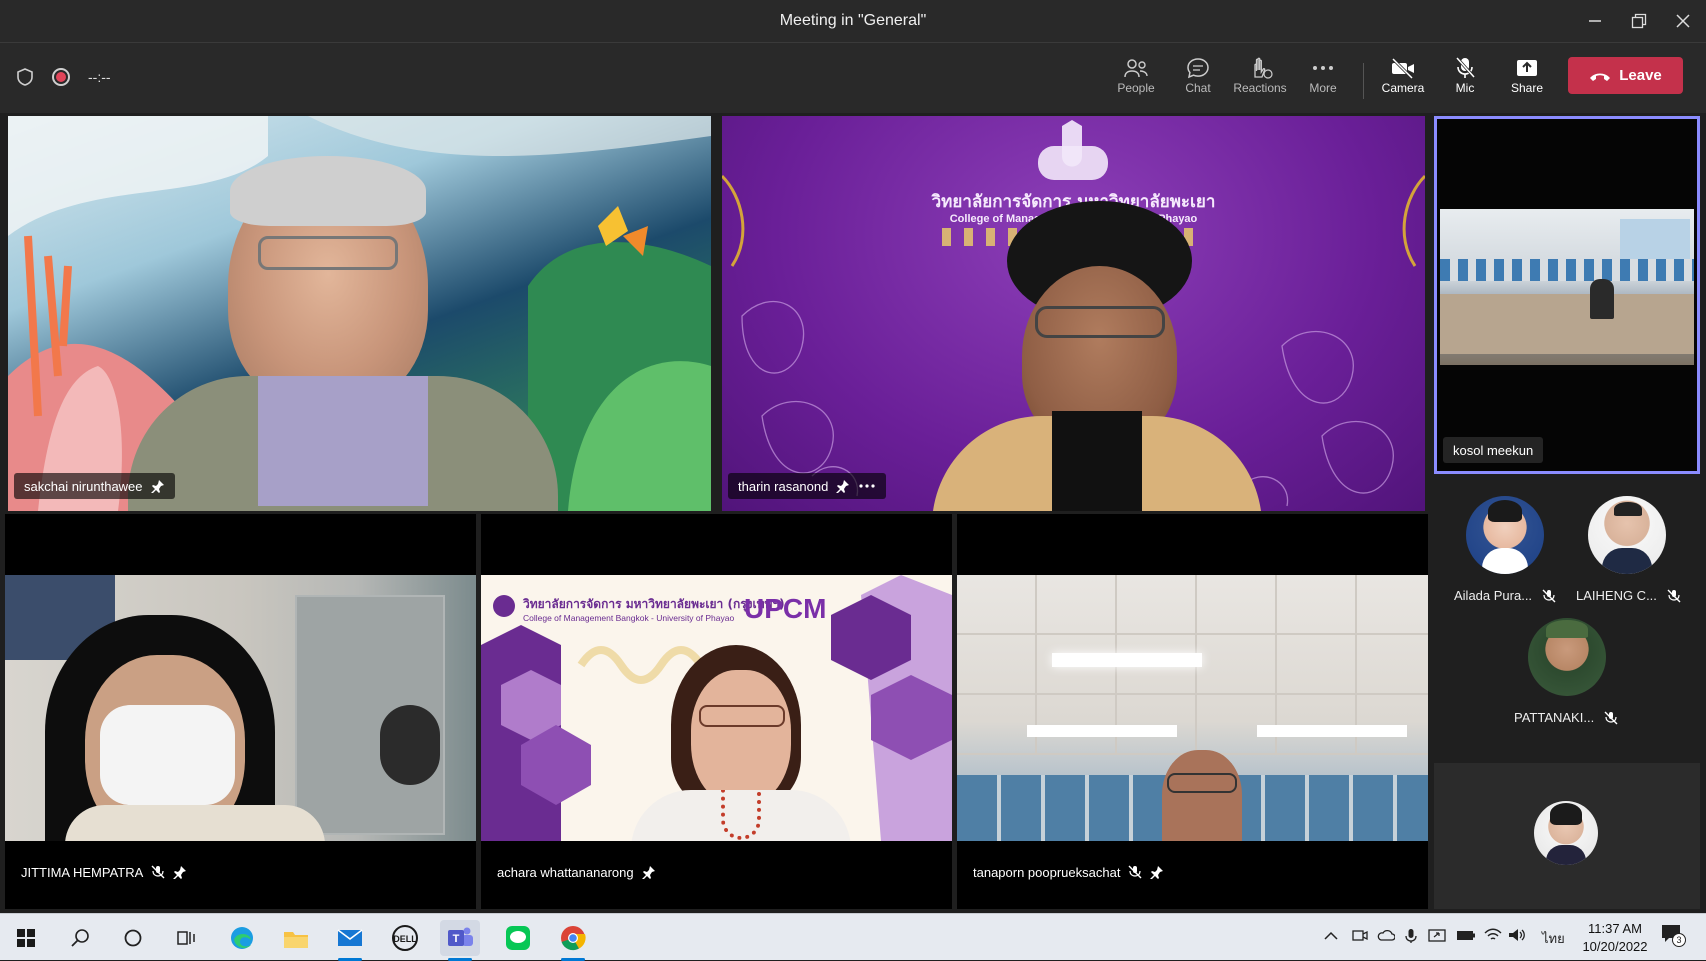 The width and height of the screenshot is (1706, 961). Describe the element at coordinates (1602, 299) in the screenshot. I see `participant-figure` at that location.